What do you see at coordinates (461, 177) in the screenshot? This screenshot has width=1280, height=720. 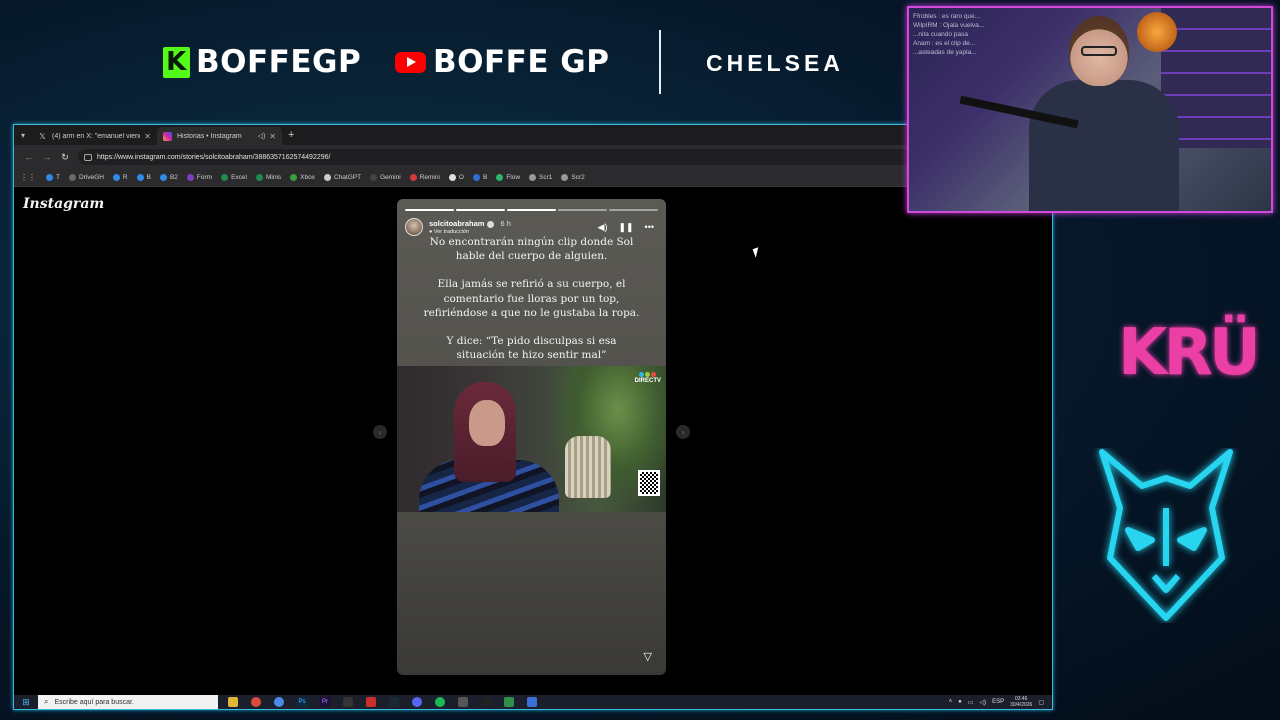 I see `bookmark-label: O` at bounding box center [461, 177].